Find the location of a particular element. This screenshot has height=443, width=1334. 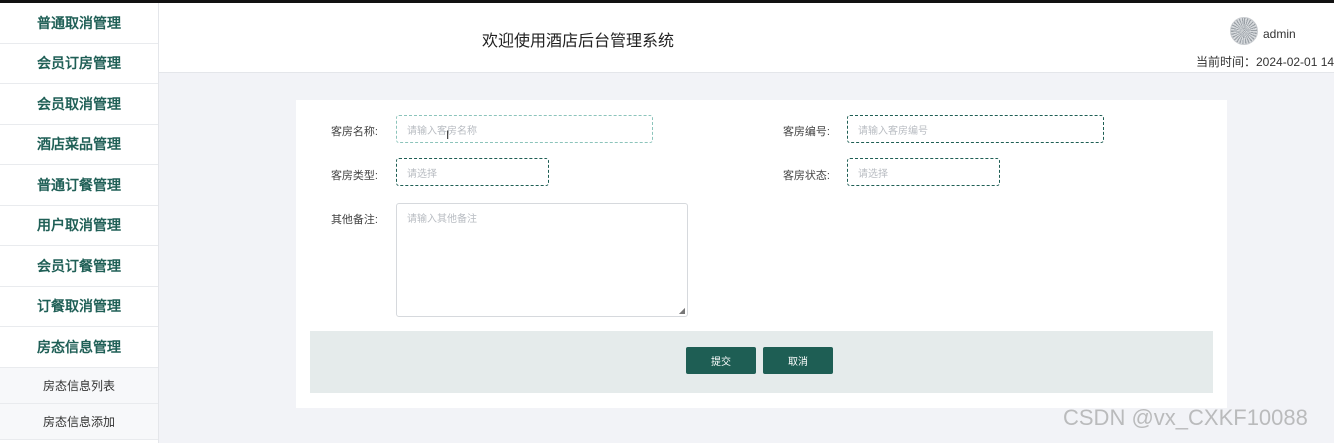

room-number-input: 请输入客房编号 is located at coordinates (975, 129).